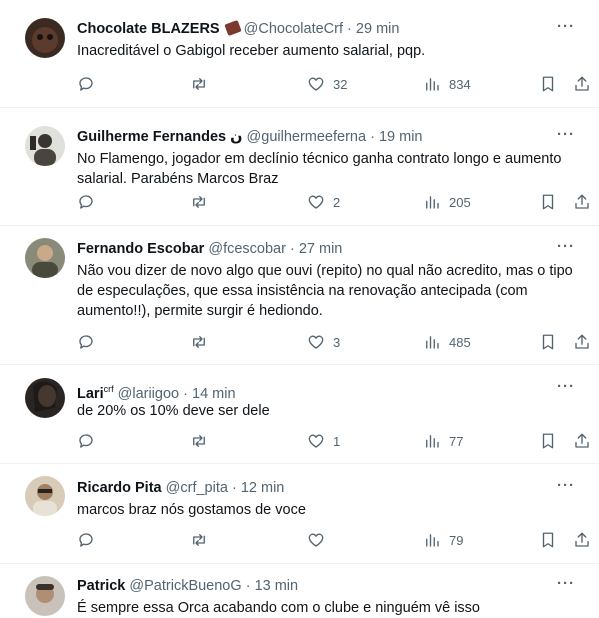 The width and height of the screenshot is (599, 618). What do you see at coordinates (247, 249) in the screenshot?
I see `user-handle: @fcescobar` at bounding box center [247, 249].